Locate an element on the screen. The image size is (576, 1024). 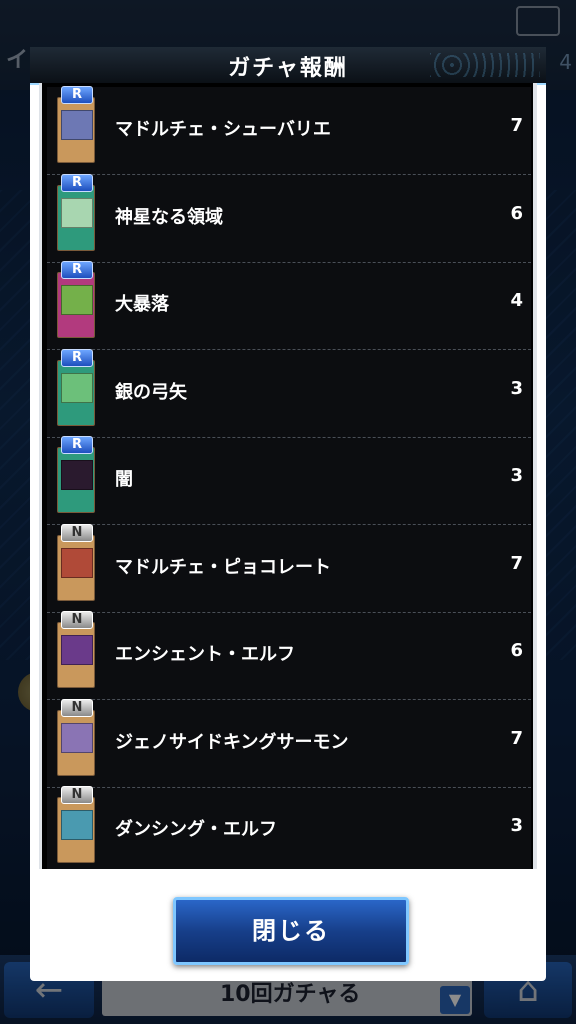
card-name: エンシェント・エルフ is located at coordinates (205, 654).